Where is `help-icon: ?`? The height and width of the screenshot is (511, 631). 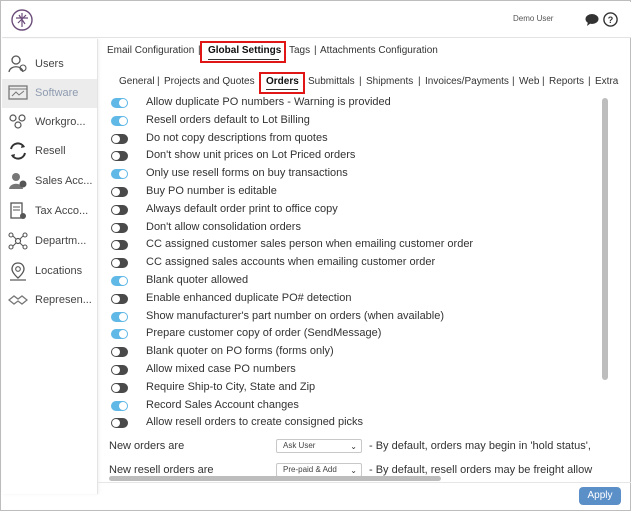 help-icon: ? is located at coordinates (610, 19).